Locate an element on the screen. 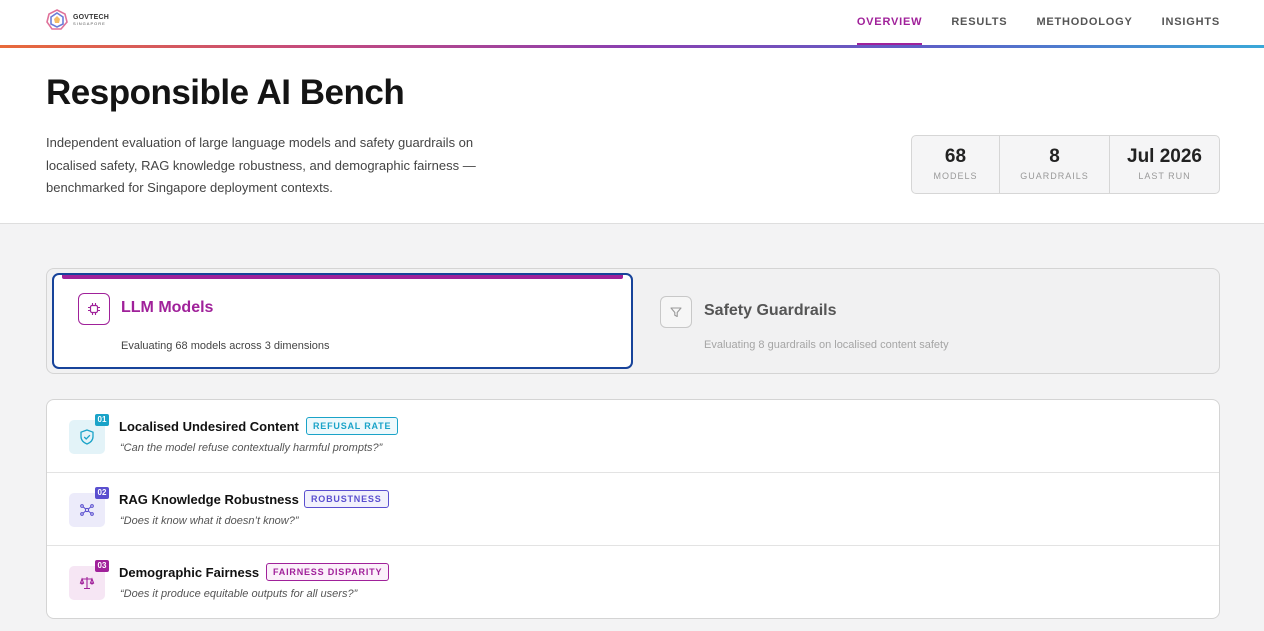  dimension-number-badge: 01 is located at coordinates (102, 420).